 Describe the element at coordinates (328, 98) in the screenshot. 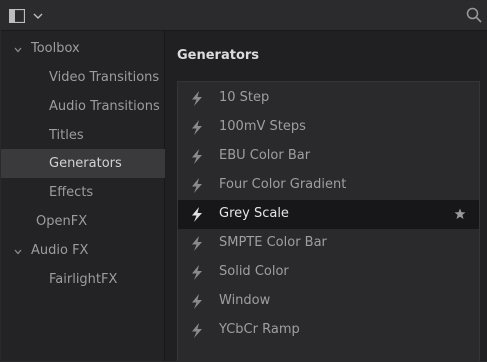

I see `generator-item-10-step: 10 Step` at that location.